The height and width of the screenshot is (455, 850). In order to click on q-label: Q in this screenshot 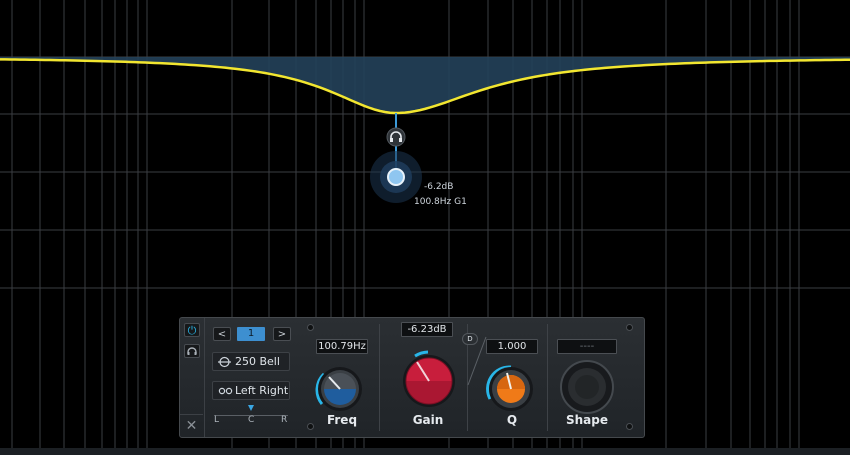, I will do `click(512, 420)`.